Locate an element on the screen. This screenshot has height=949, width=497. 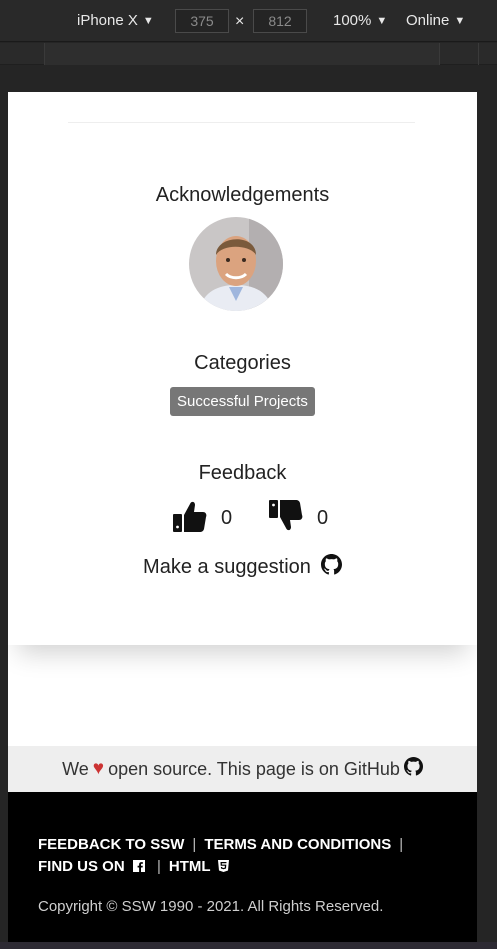
feedback-to-ssw-link: FEEDBACK TO SSW is located at coordinates (111, 844).